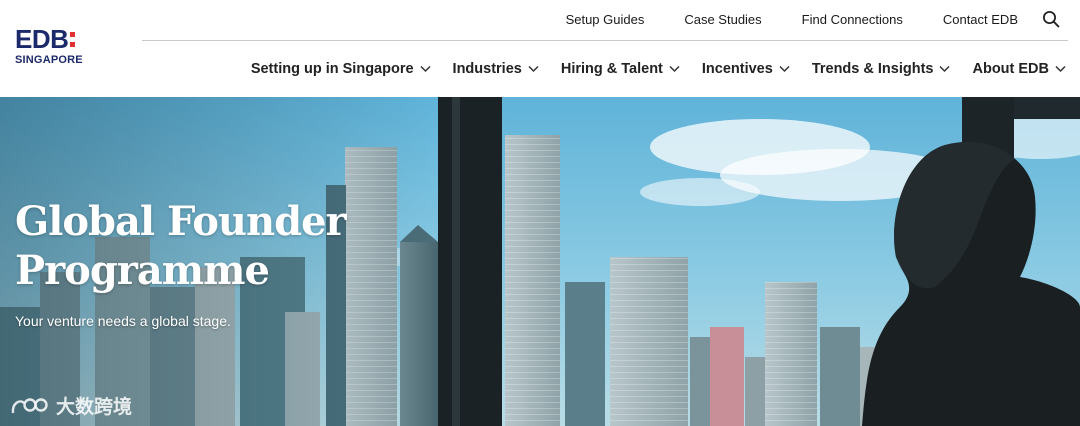  I want to click on nav-item-setting-up: Setting up in Singapore, so click(341, 69).